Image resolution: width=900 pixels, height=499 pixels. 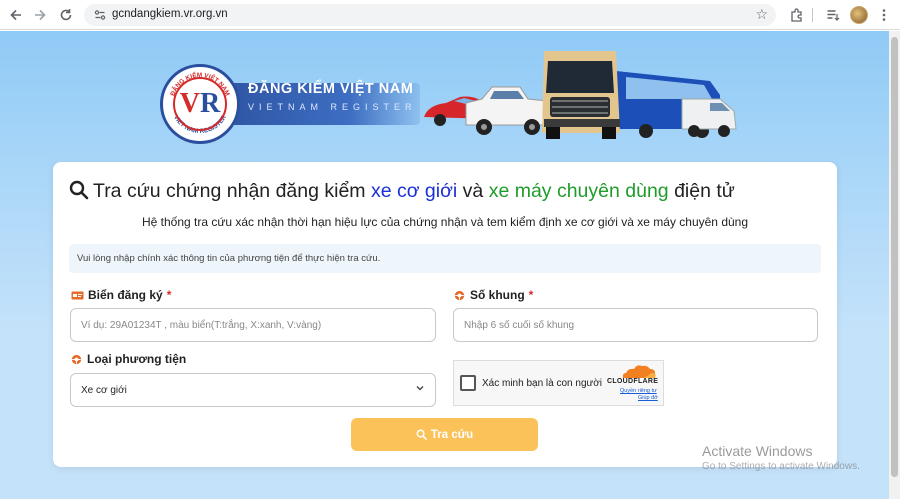 I want to click on page-scrollbar, so click(x=894, y=265).